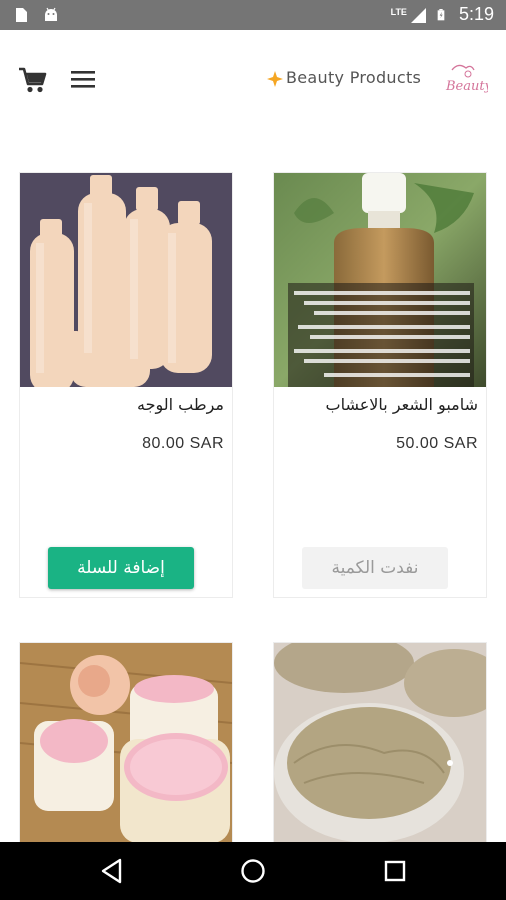 Image resolution: width=506 pixels, height=900 pixels. Describe the element at coordinates (253, 15) in the screenshot. I see `status-bar: LTE 5:19` at that location.